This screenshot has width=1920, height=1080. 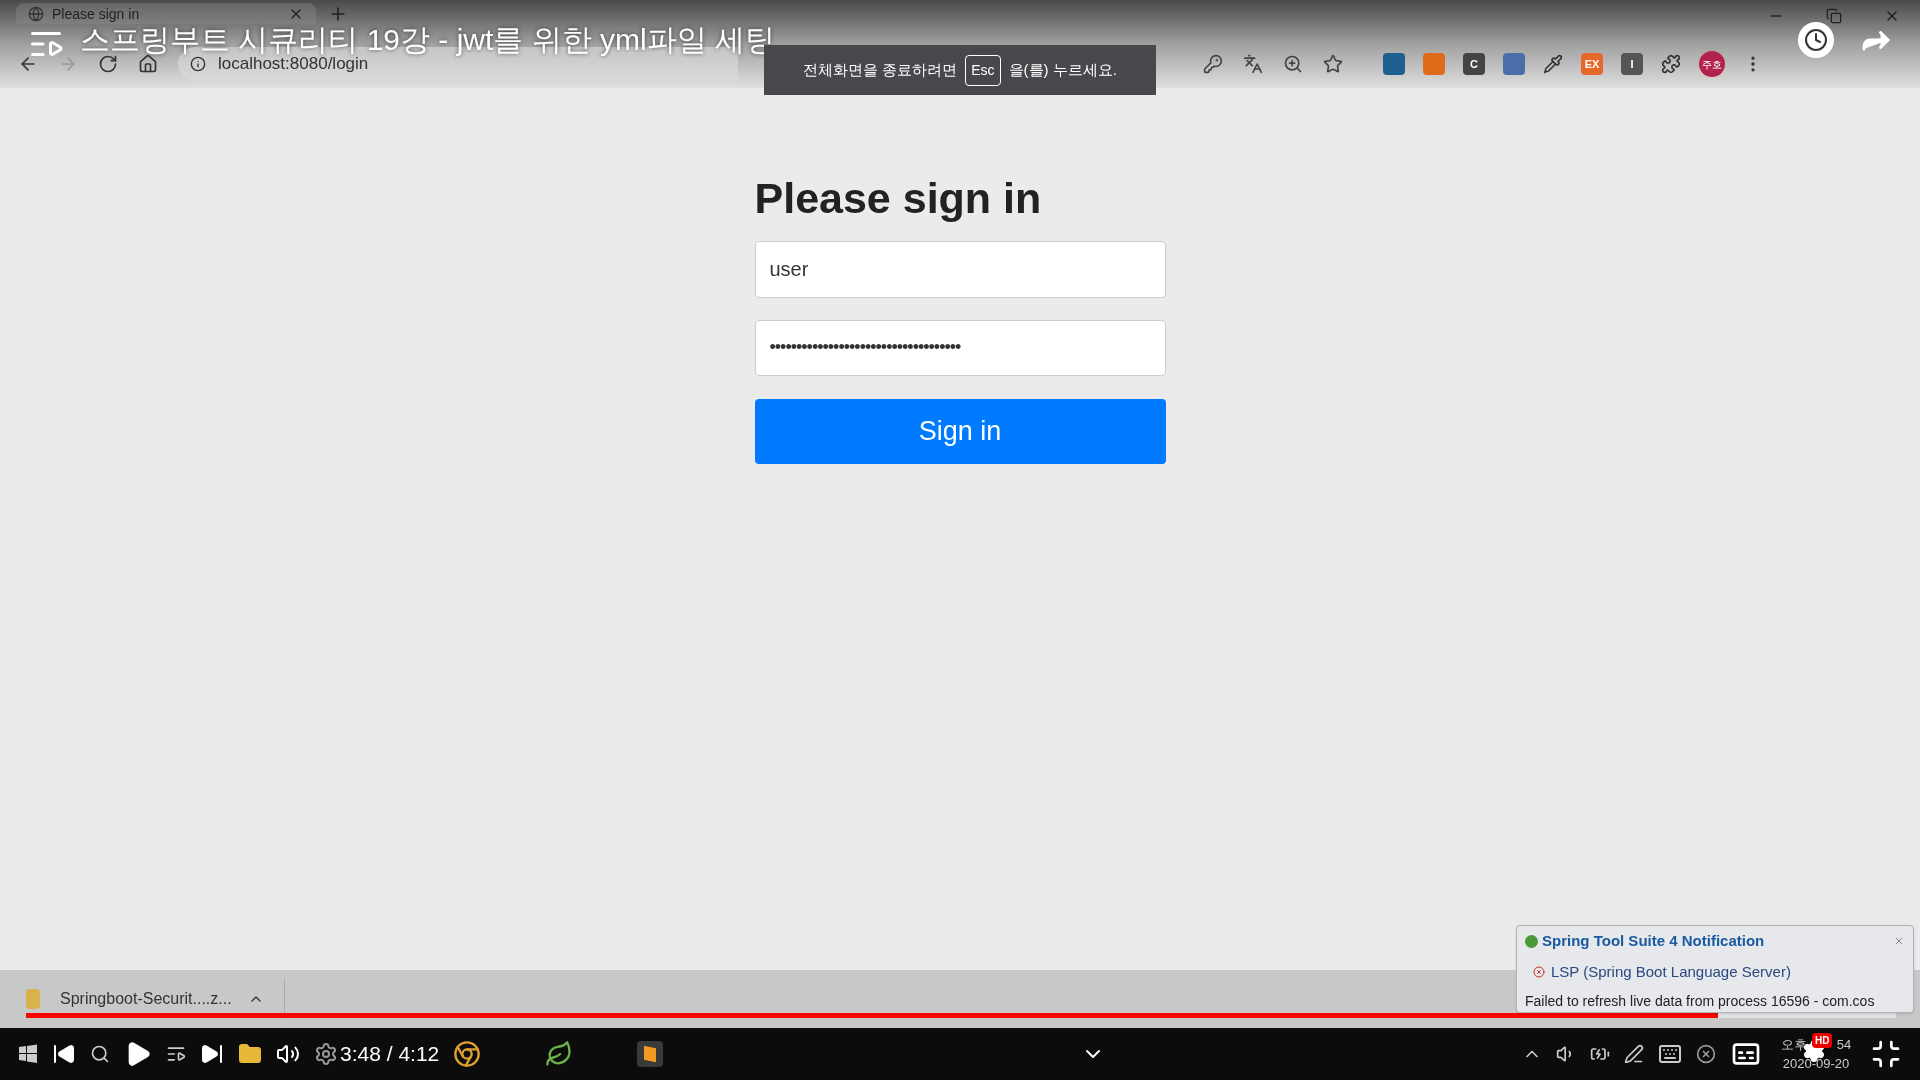 What do you see at coordinates (198, 64) in the screenshot?
I see `info-icon` at bounding box center [198, 64].